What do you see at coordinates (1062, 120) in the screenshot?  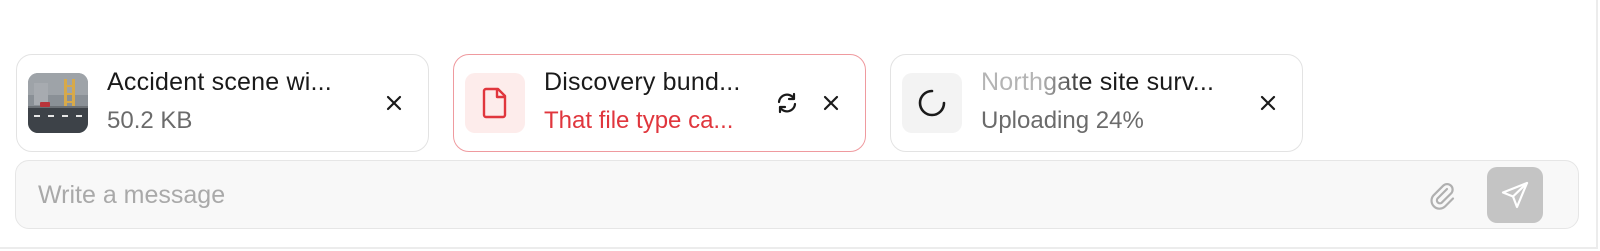 I see `upload-progress-text: Uploading 24%` at bounding box center [1062, 120].